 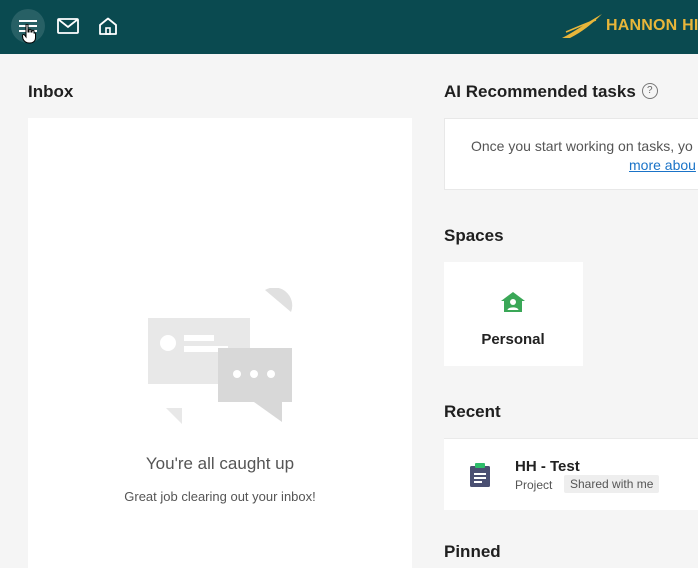 I want to click on spaces-title: Spaces, so click(x=474, y=235).